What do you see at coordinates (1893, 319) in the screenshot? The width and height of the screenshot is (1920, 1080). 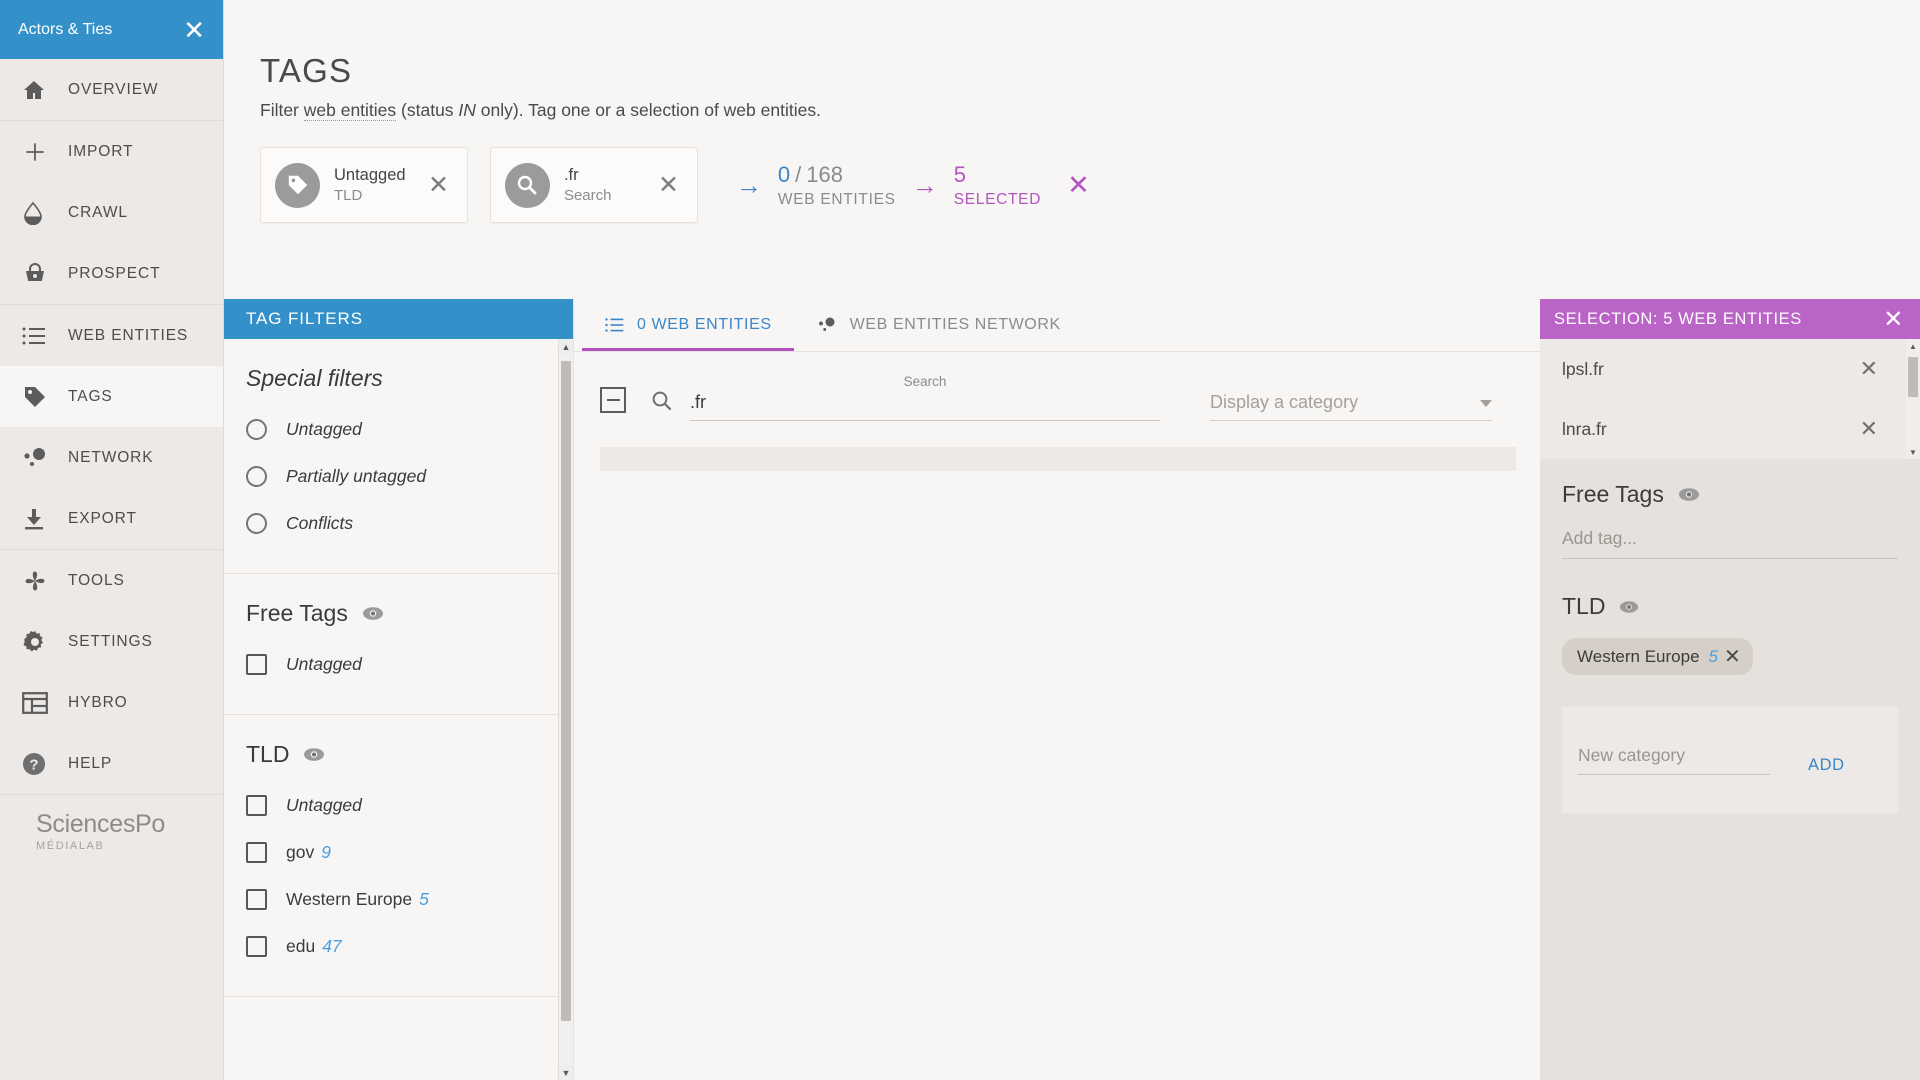 I see `close-selection-icon: ✕` at bounding box center [1893, 319].